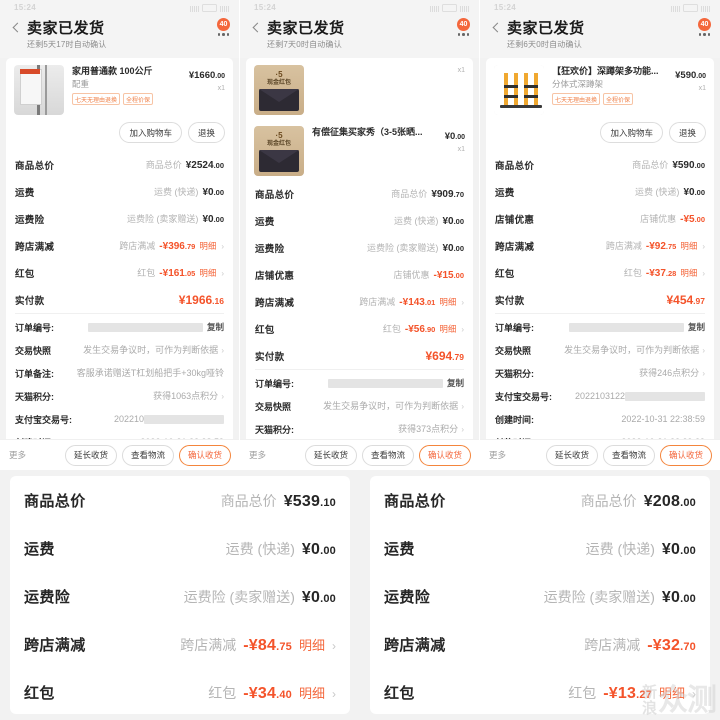 The image size is (720, 720). What do you see at coordinates (600, 373) in the screenshot?
I see `order-info-row: 天猫积分: 获得246点积分 ›` at bounding box center [600, 373].